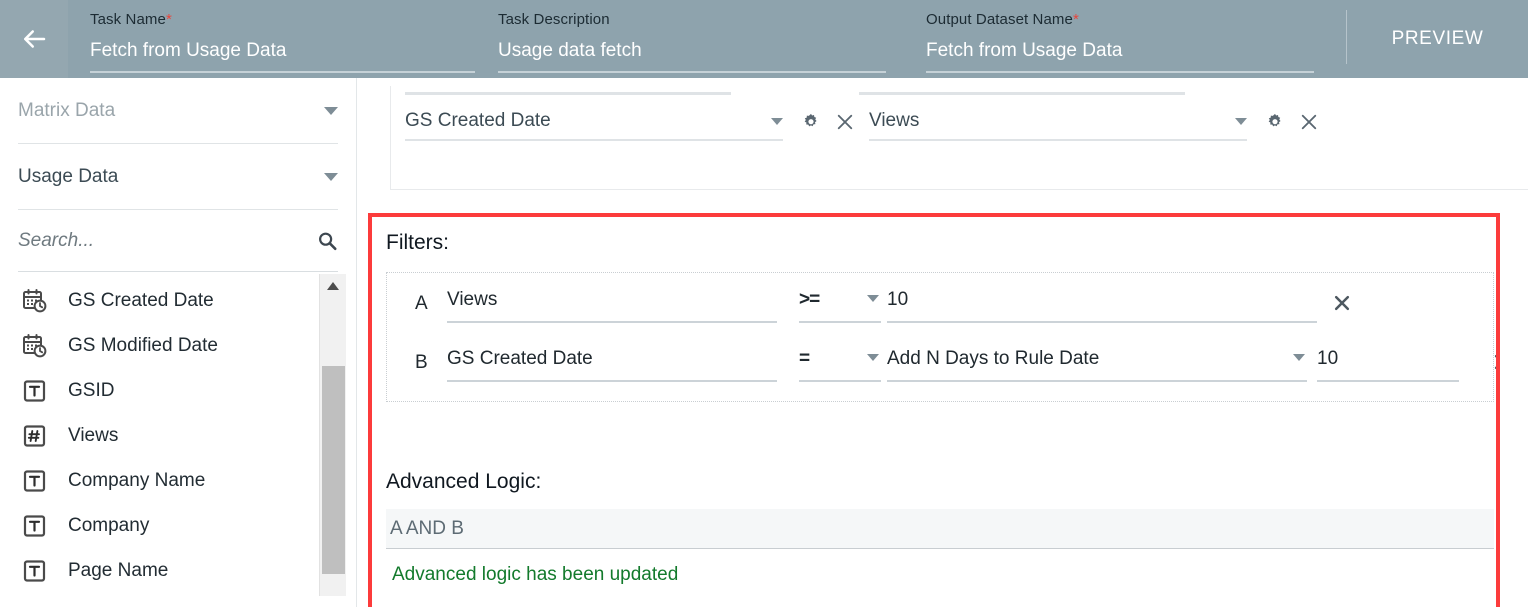 The image size is (1528, 607). What do you see at coordinates (535, 574) in the screenshot?
I see `advanced-logic-status-message: Advanced logic has been updated` at bounding box center [535, 574].